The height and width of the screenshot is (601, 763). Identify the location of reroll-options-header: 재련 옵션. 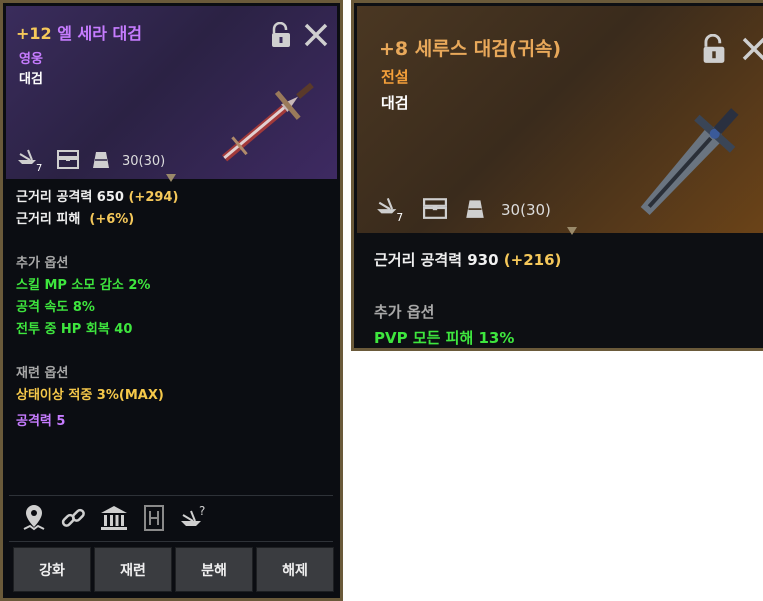
(42, 373).